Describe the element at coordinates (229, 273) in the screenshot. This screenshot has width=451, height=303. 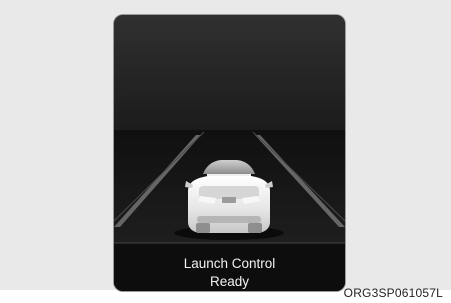
I see `launch-control-status: Launch Control Ready` at that location.